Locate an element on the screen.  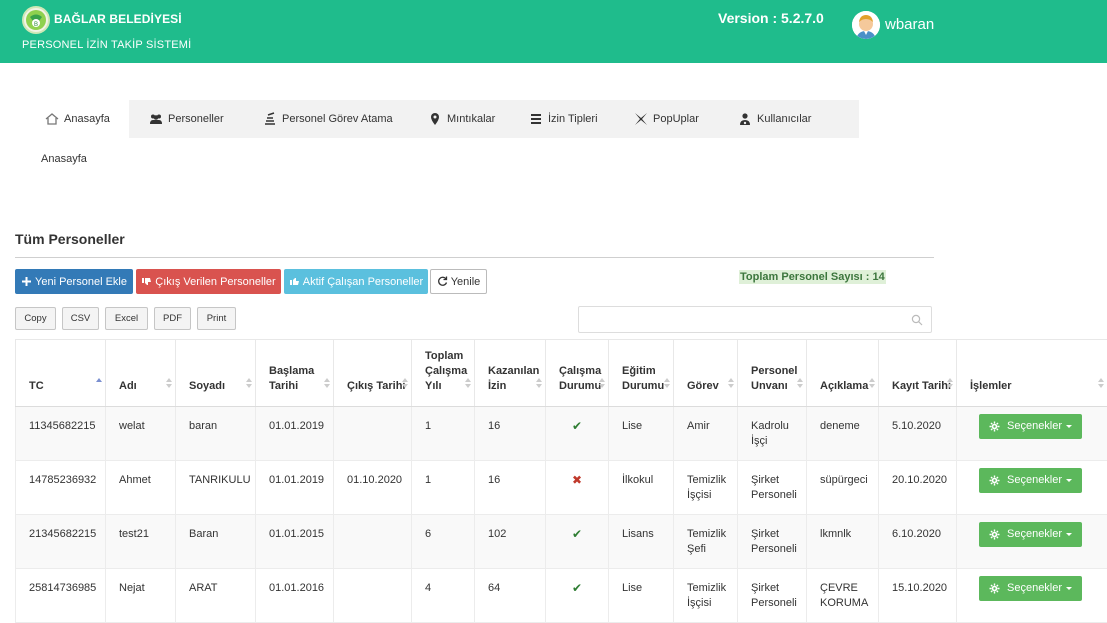
tab-popuplar: PopUplar is located at coordinates (668, 119).